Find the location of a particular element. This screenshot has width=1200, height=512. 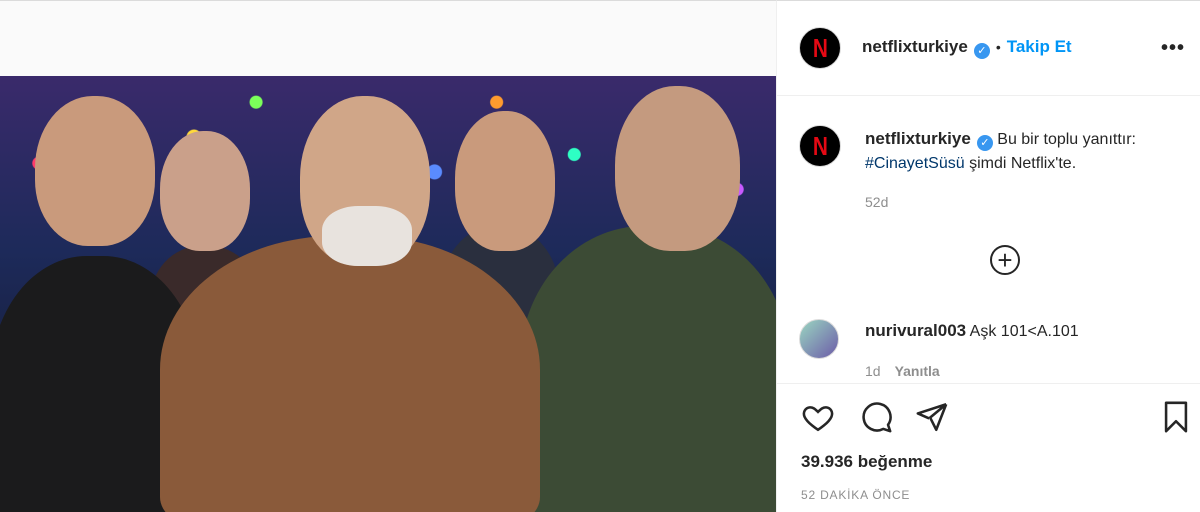

caption-avatar: N is located at coordinates (820, 146).